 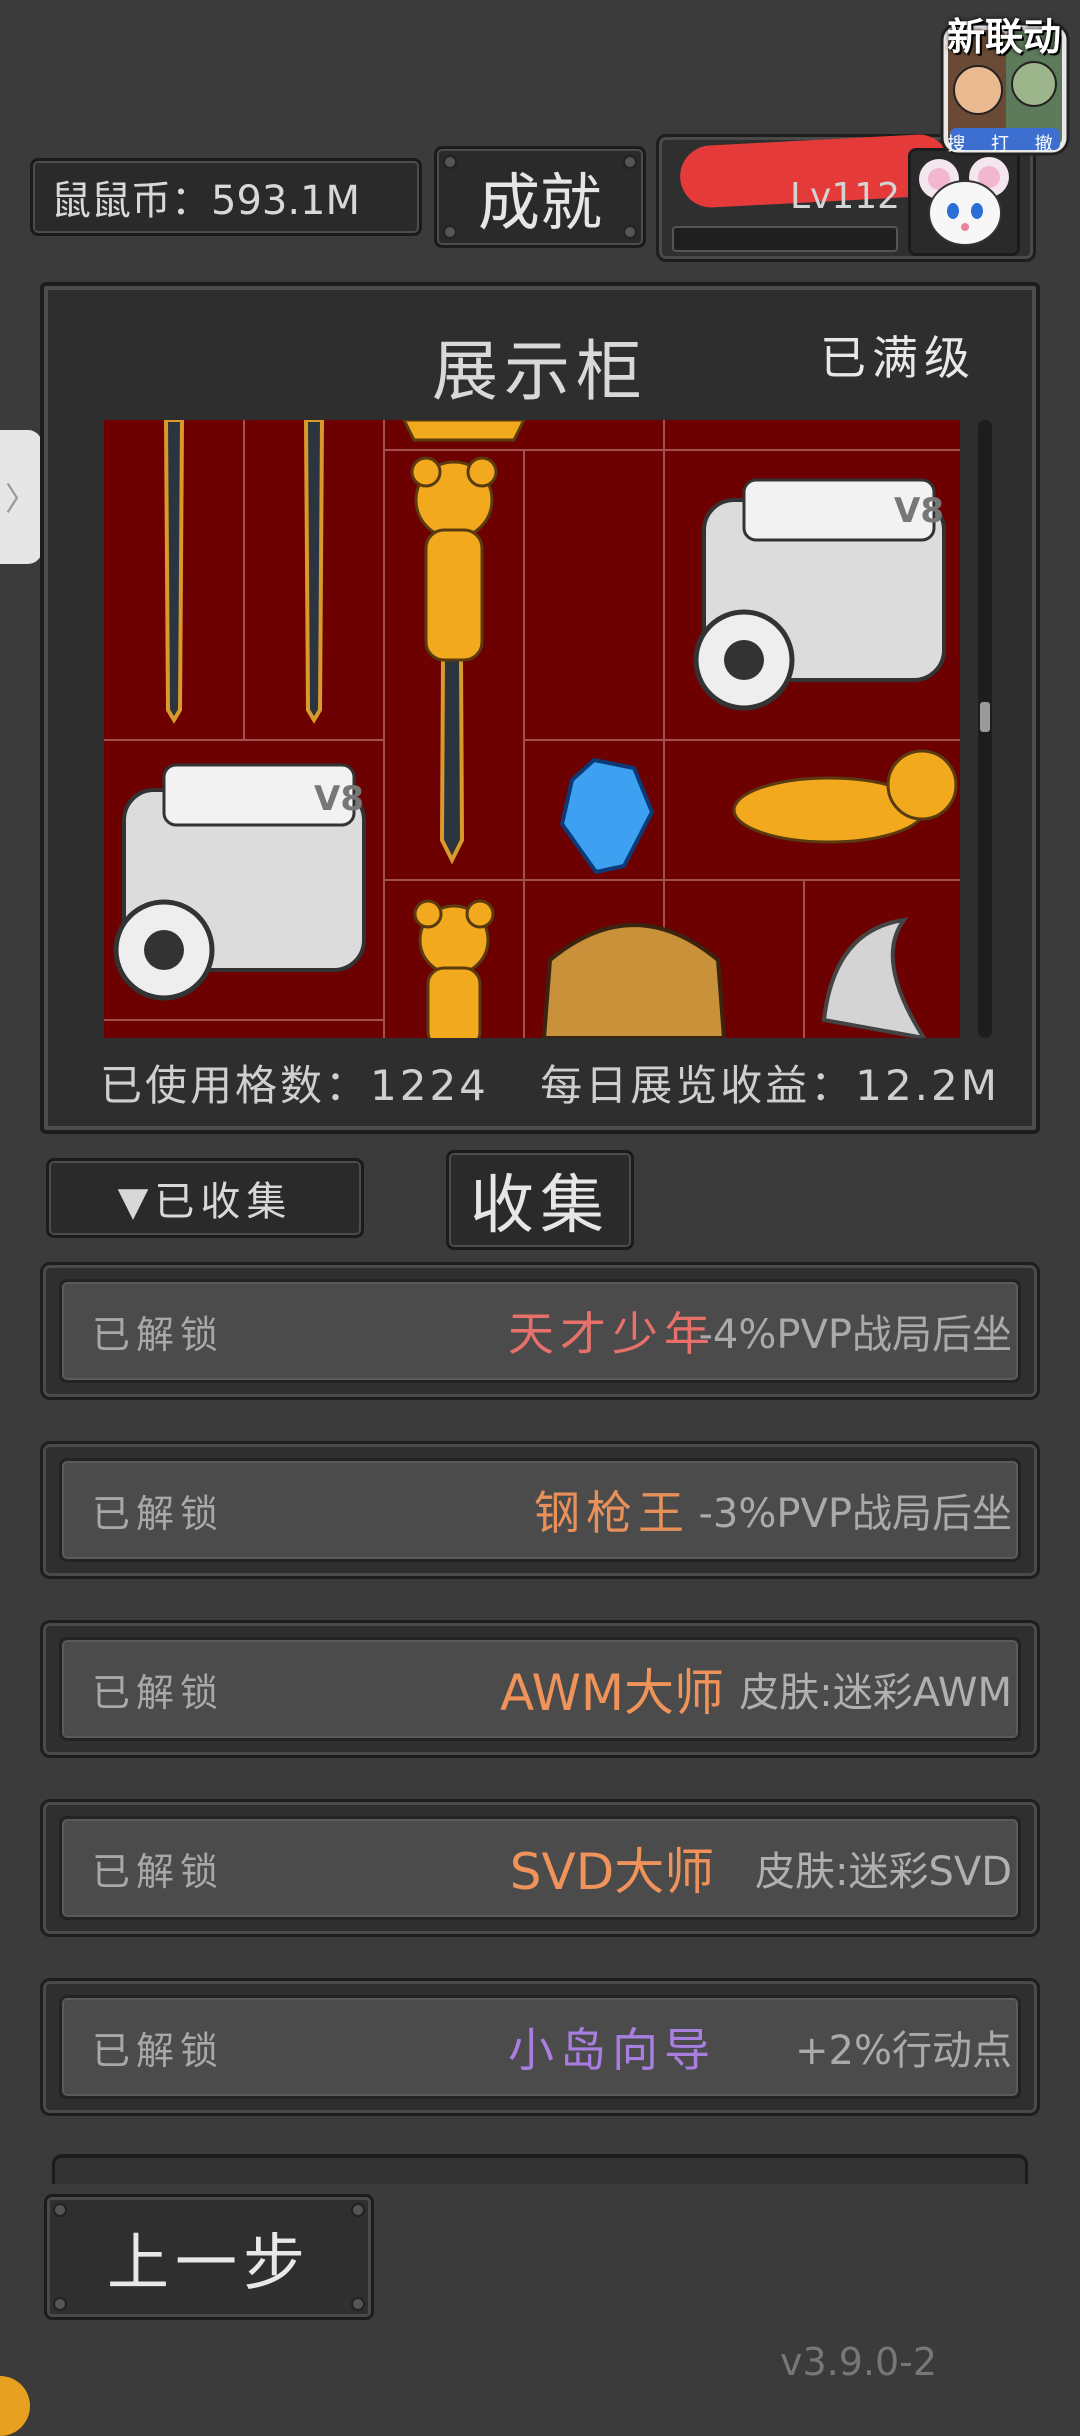 What do you see at coordinates (785, 239) in the screenshot?
I see `experience-bar` at bounding box center [785, 239].